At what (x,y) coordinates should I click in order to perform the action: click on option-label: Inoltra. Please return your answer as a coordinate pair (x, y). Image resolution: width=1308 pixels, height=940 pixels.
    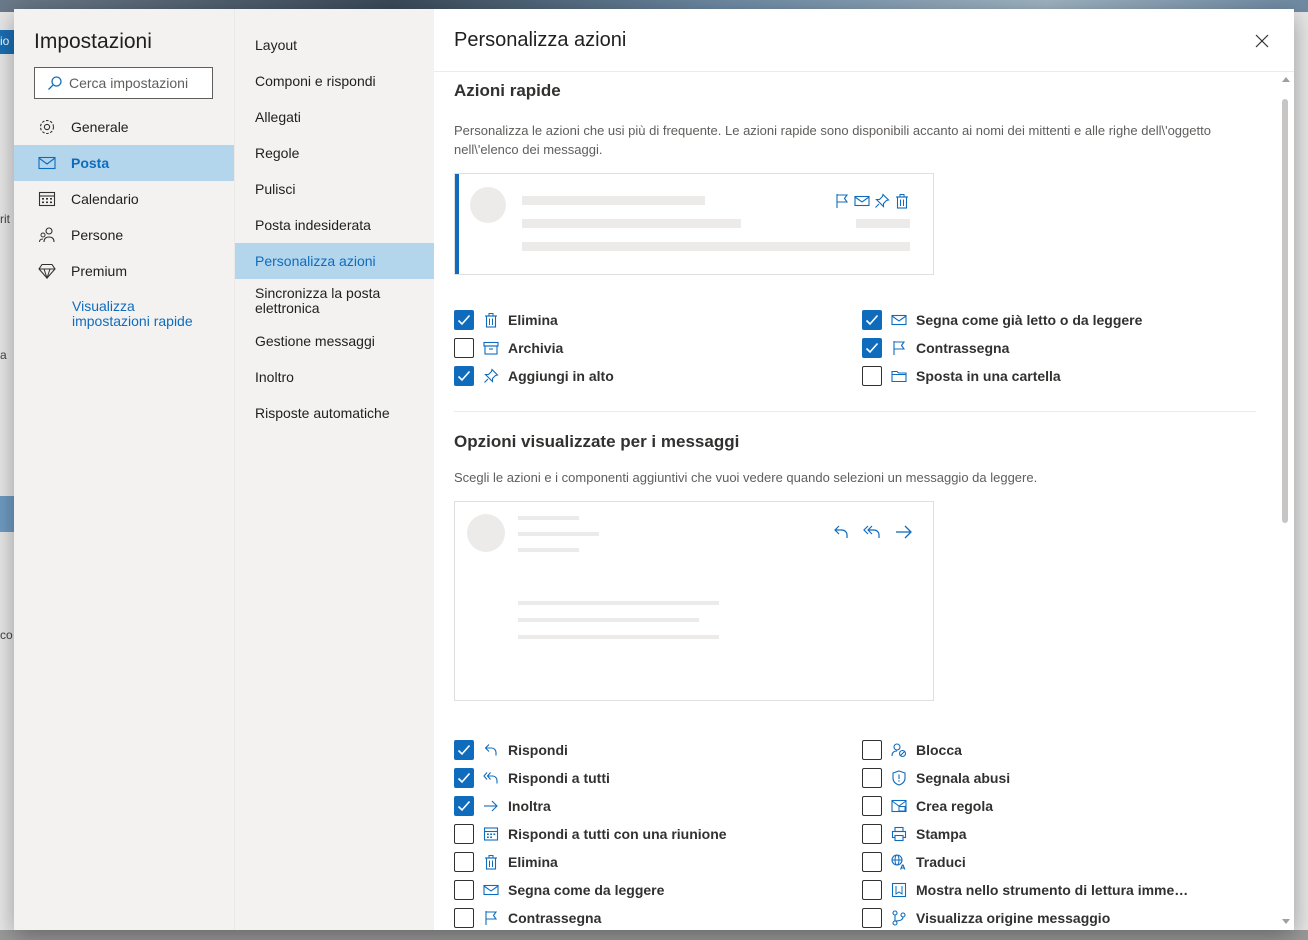
    Looking at the image, I should click on (529, 806).